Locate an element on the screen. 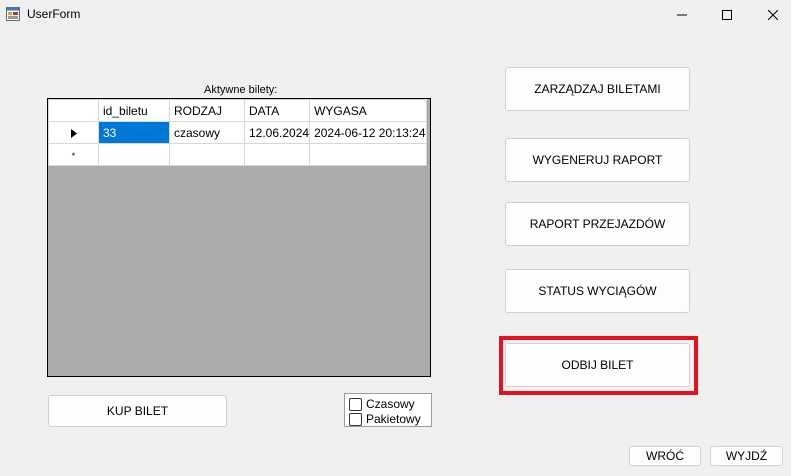 The height and width of the screenshot is (476, 791). manage-tickets-button: ZARZĄDZAJ BILETAMI is located at coordinates (597, 89).